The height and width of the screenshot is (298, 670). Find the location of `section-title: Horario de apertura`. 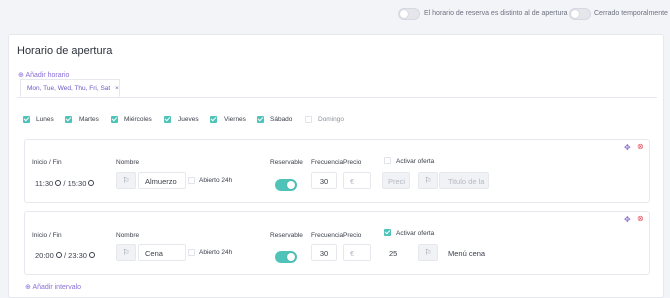

section-title: Horario de apertura is located at coordinates (65, 51).